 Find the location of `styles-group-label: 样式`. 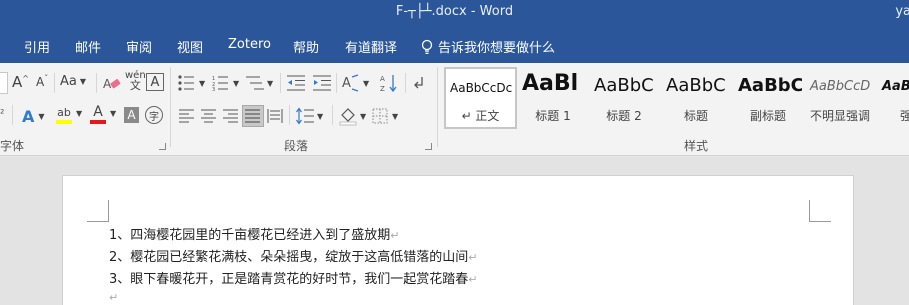

styles-group-label: 样式 is located at coordinates (696, 146).